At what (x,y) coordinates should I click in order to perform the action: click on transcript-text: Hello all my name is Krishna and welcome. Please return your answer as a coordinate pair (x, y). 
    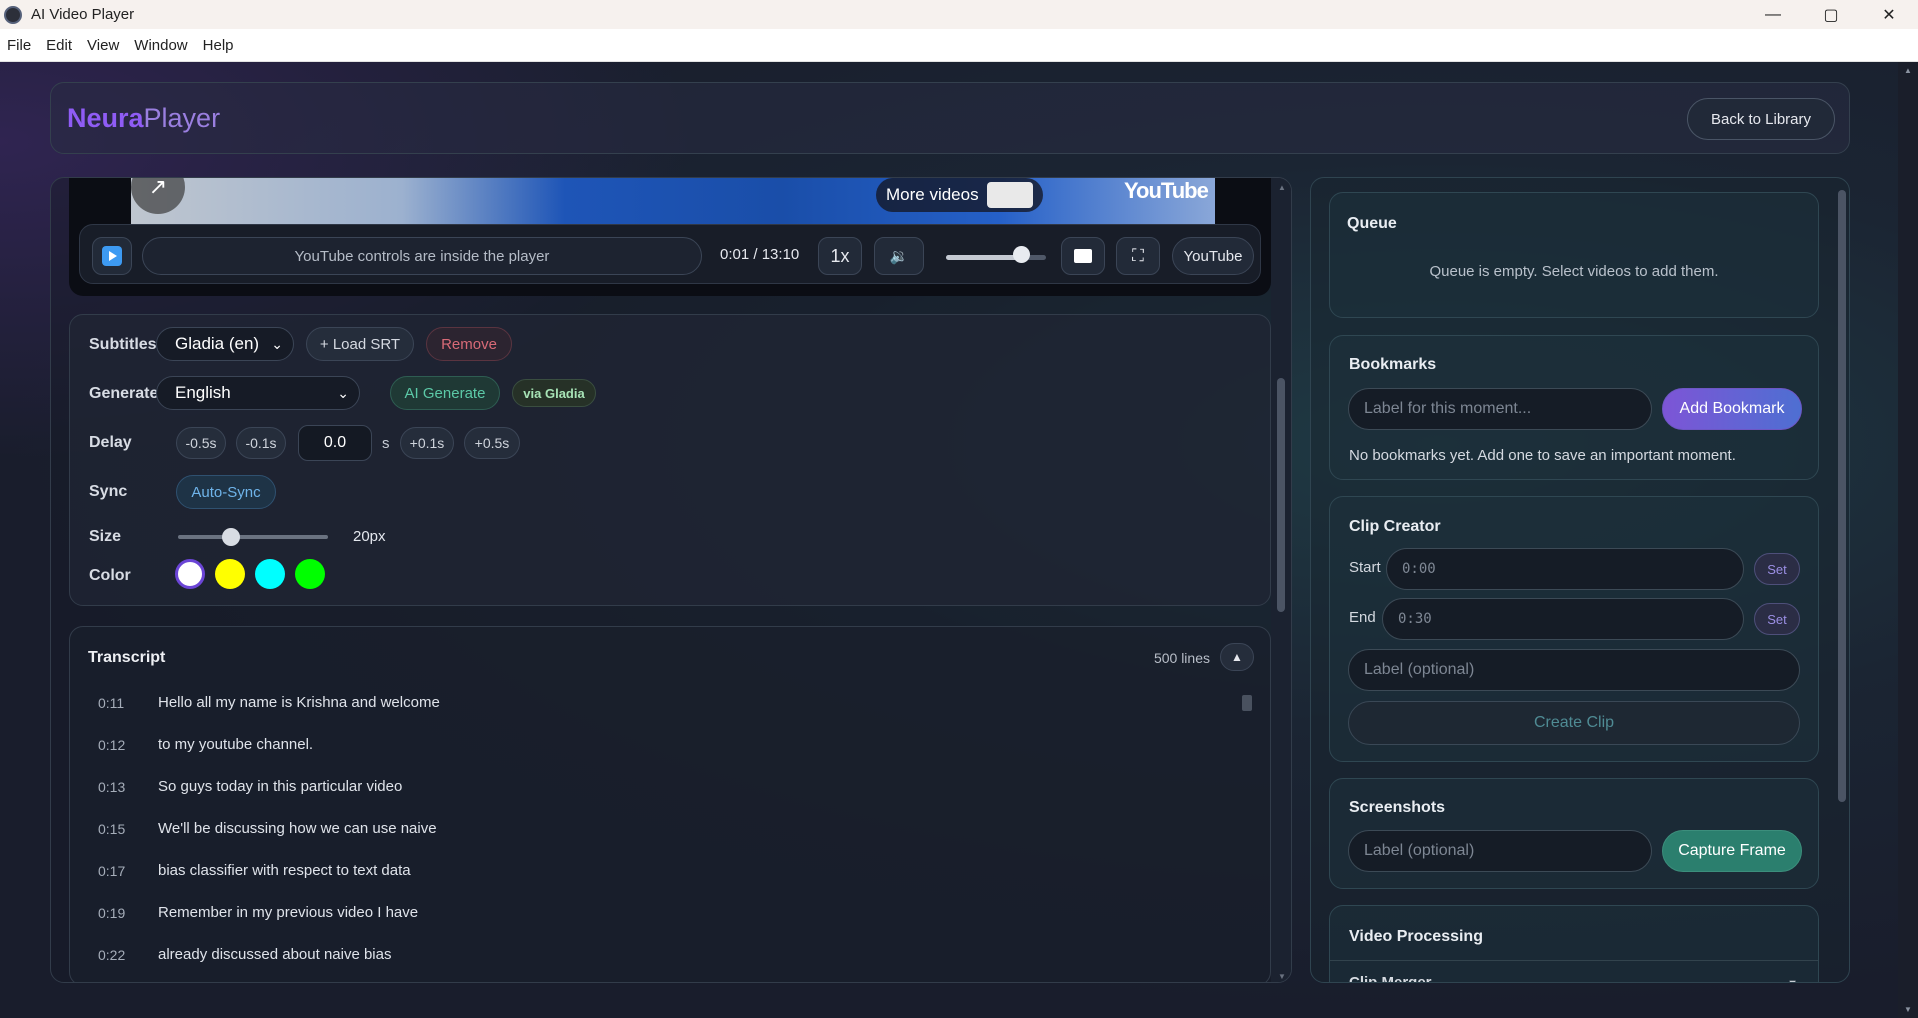
    Looking at the image, I should click on (299, 702).